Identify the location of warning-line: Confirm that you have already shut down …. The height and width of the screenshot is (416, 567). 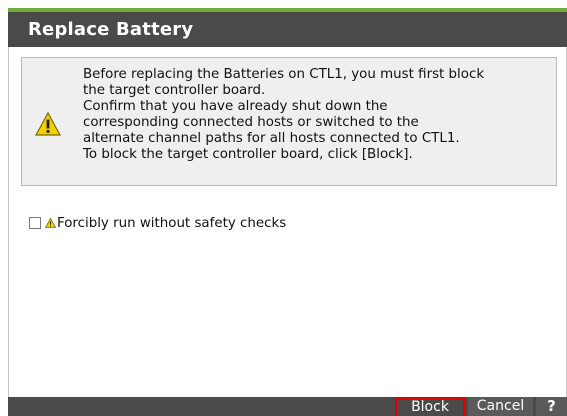
(235, 106).